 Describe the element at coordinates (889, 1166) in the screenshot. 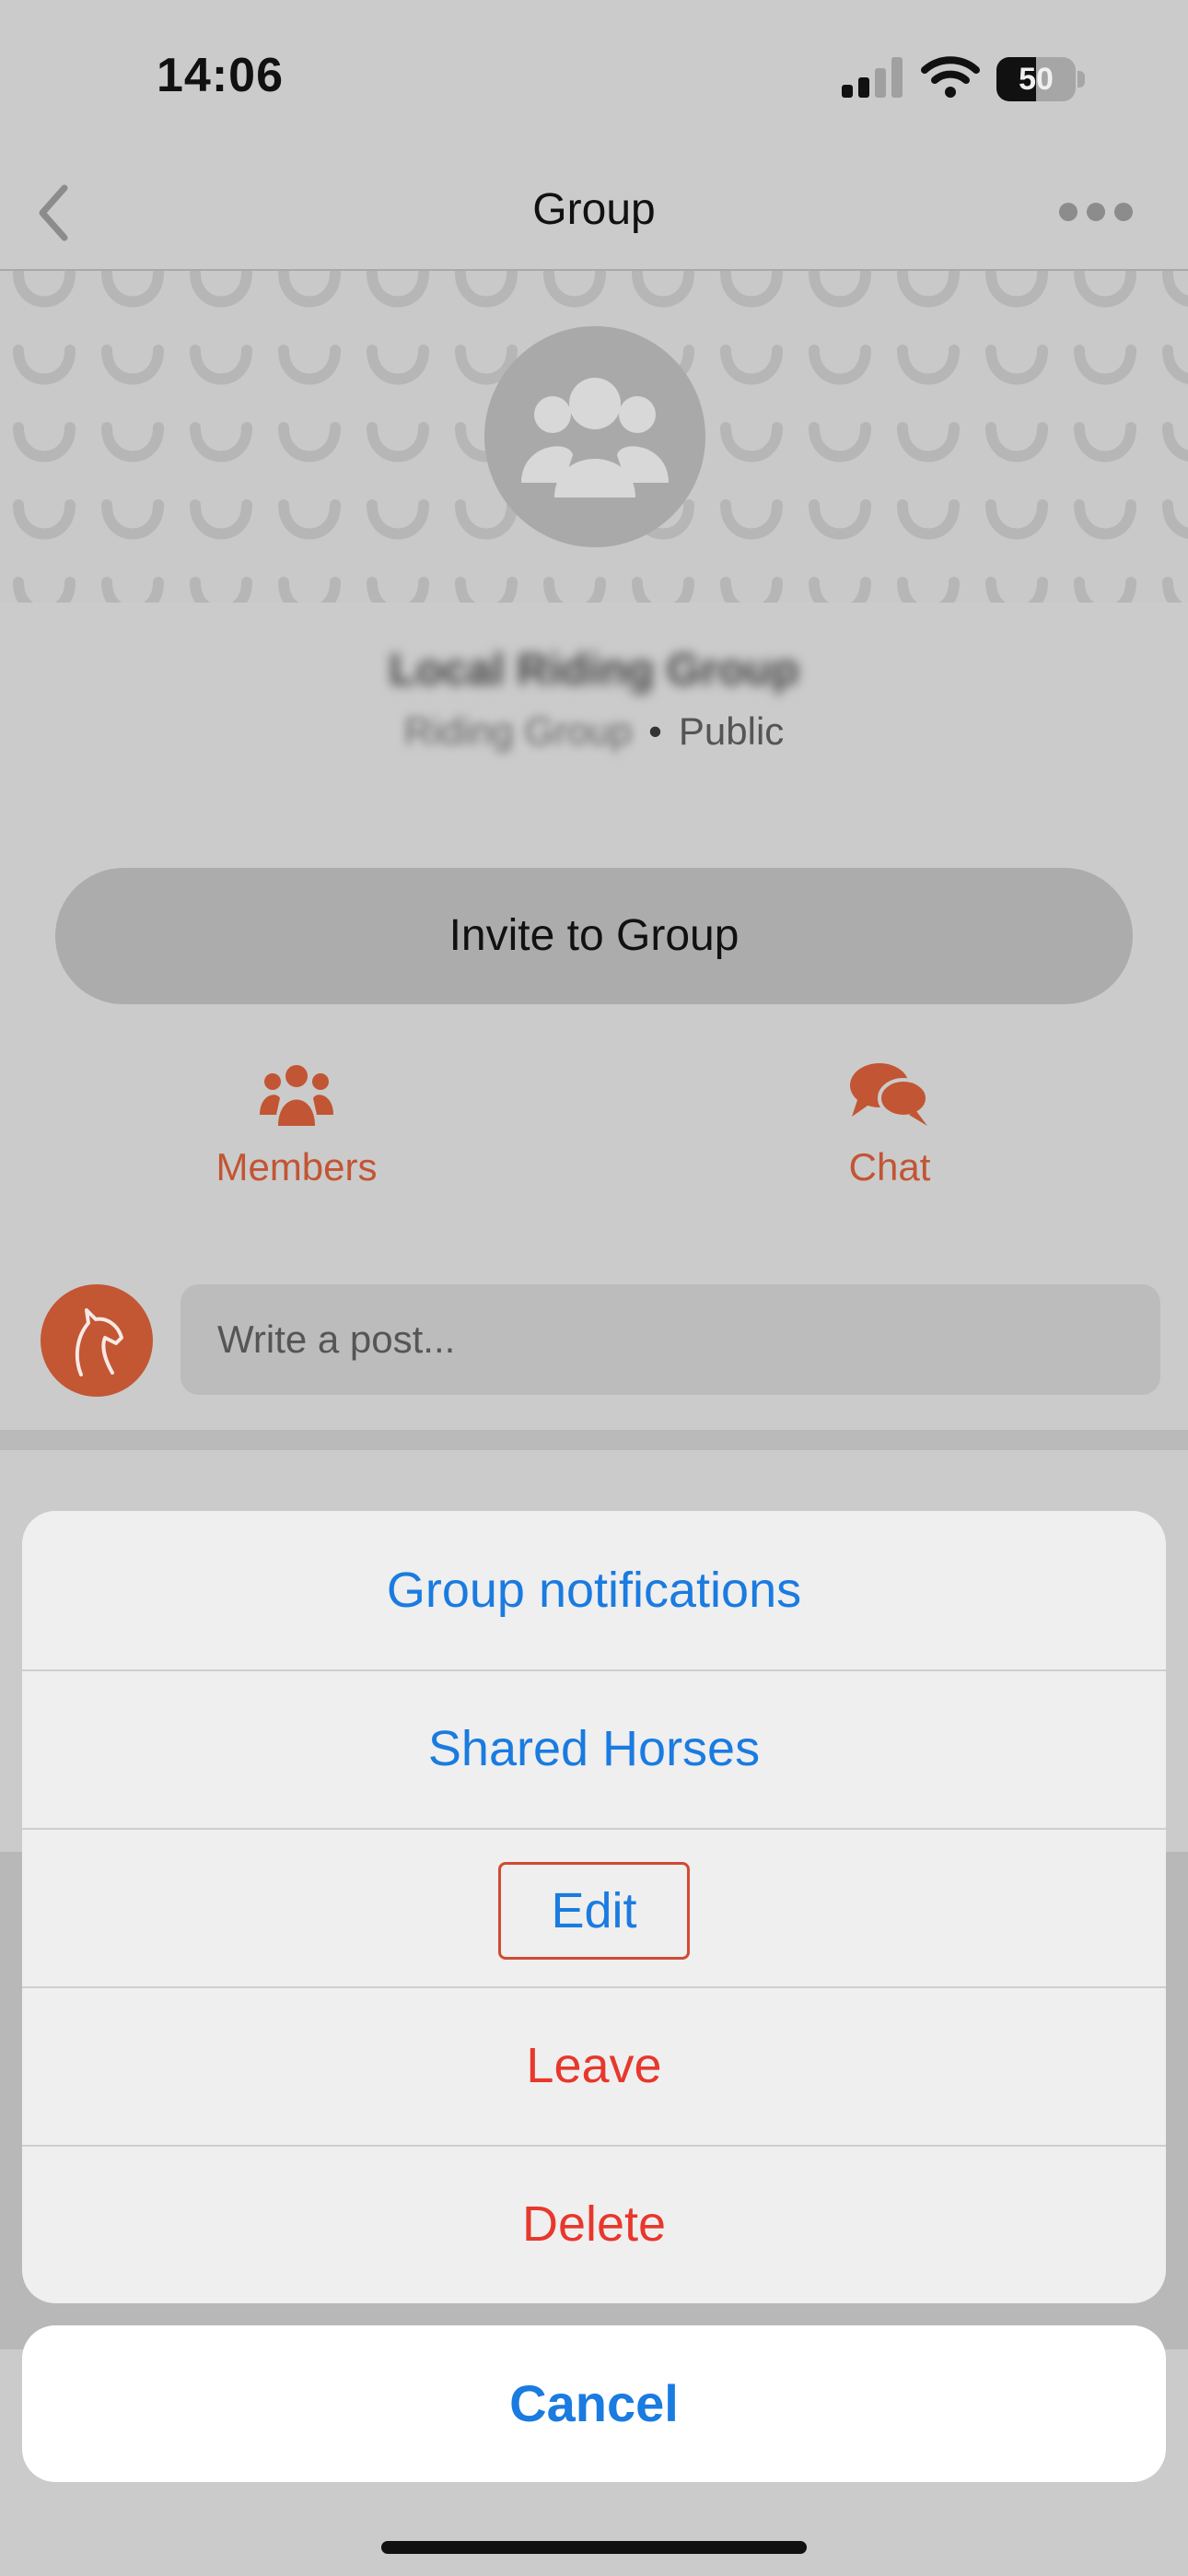

I see `chat-label: Chat` at that location.